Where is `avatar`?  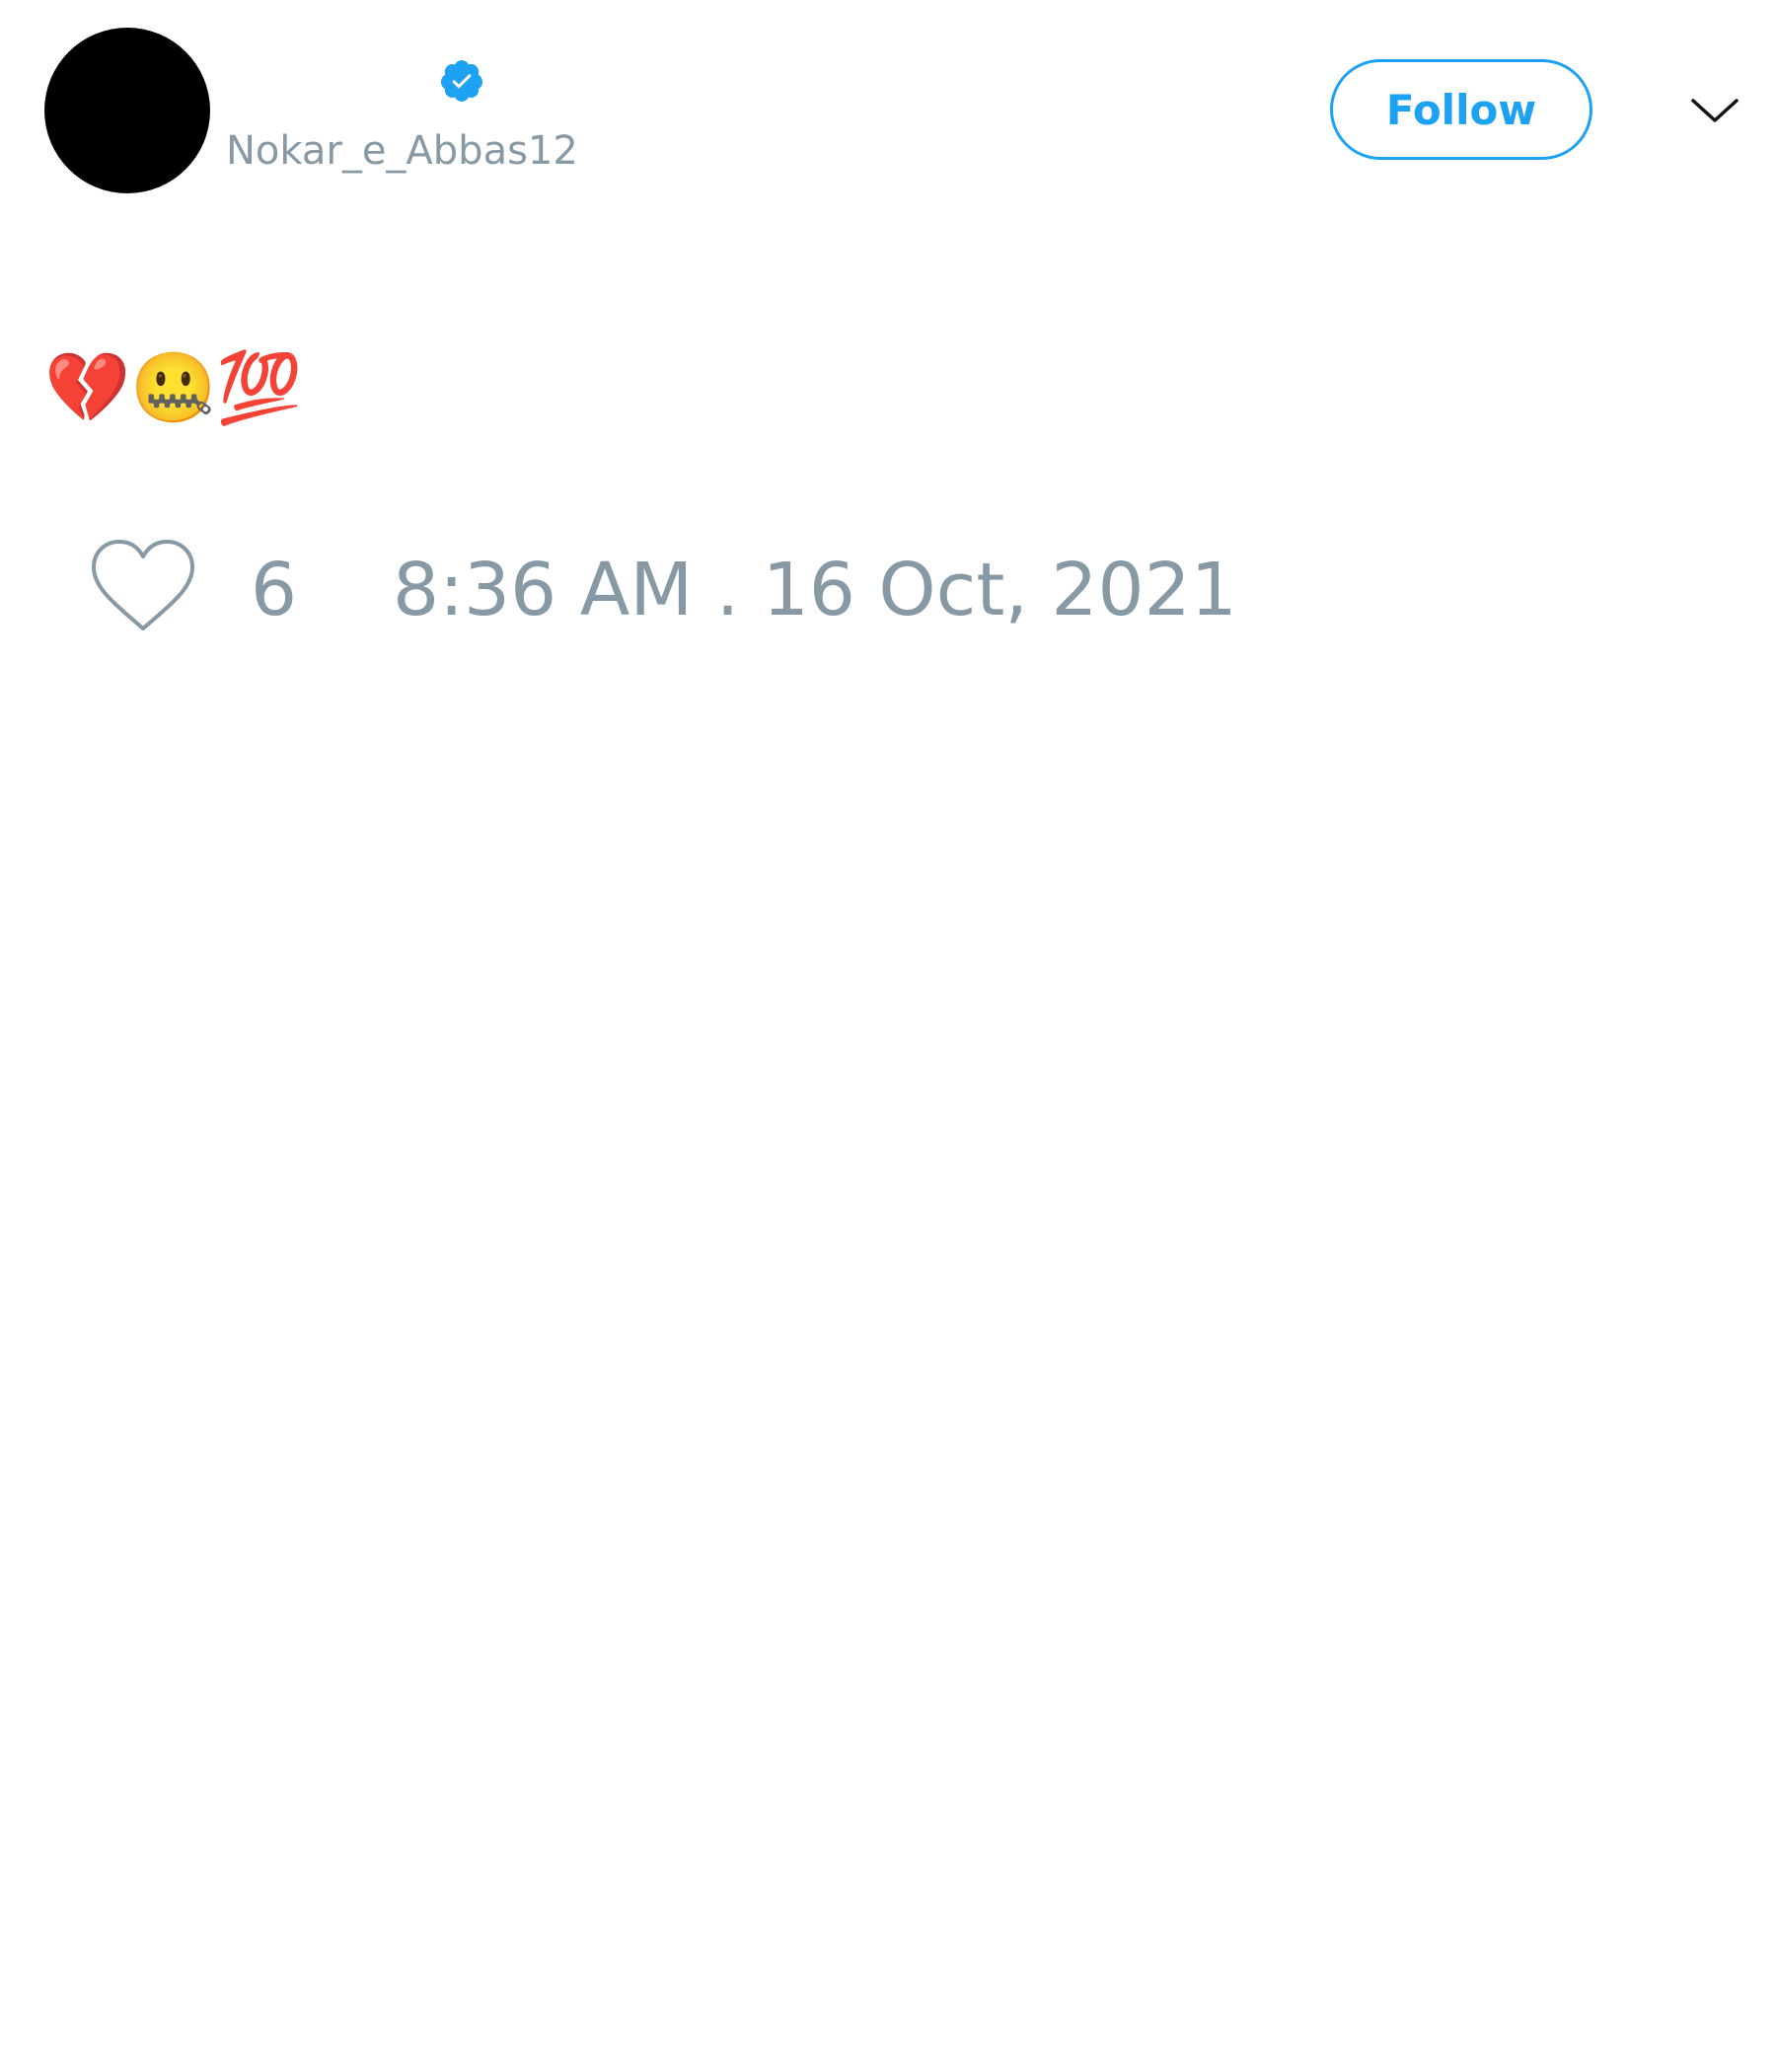
avatar is located at coordinates (127, 111).